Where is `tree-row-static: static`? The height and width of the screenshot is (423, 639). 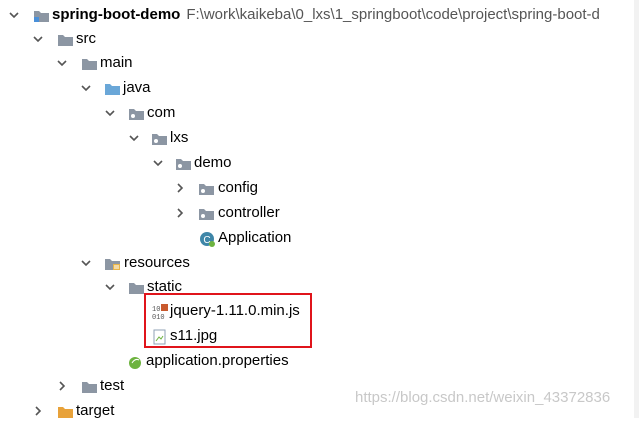 tree-row-static: static is located at coordinates (319, 287).